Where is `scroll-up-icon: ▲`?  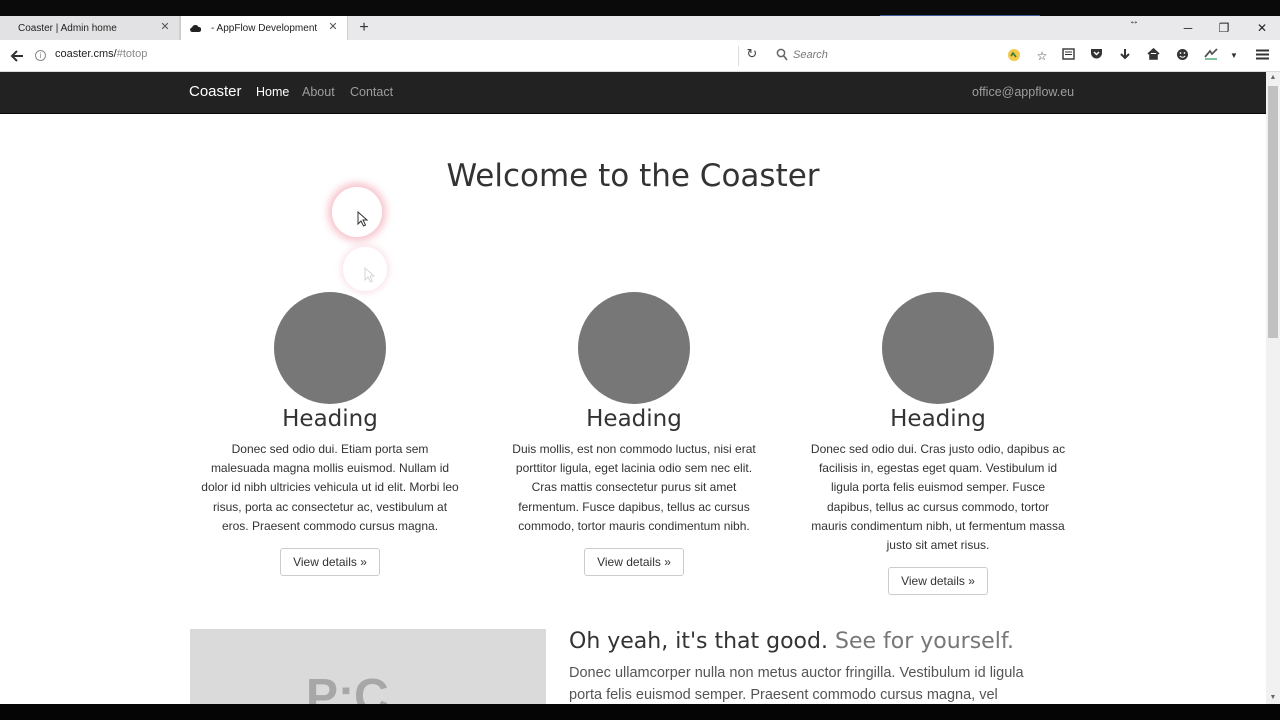
scroll-up-icon: ▲ is located at coordinates (1273, 78).